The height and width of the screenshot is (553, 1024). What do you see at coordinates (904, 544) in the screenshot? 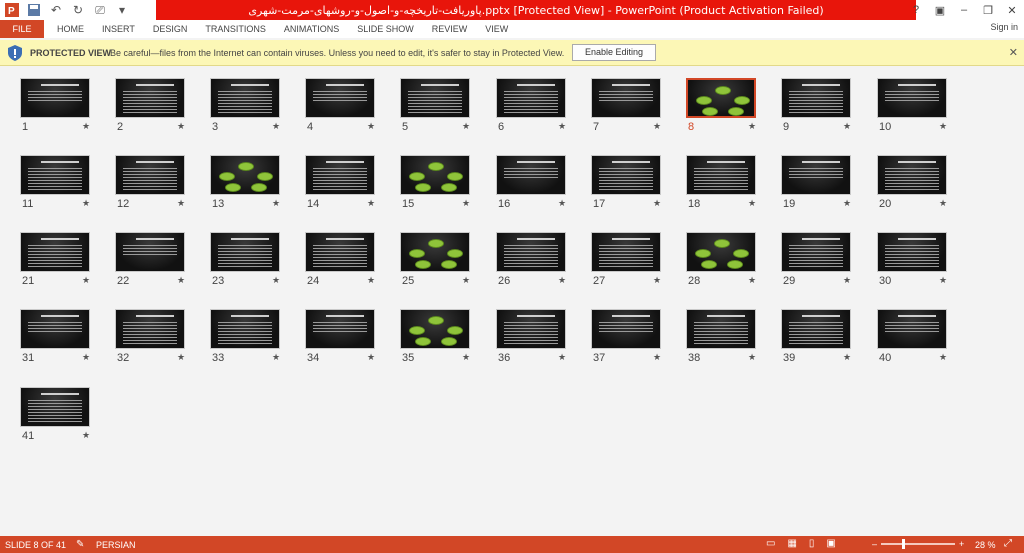
I see `zoom-slider-knob` at bounding box center [904, 544].